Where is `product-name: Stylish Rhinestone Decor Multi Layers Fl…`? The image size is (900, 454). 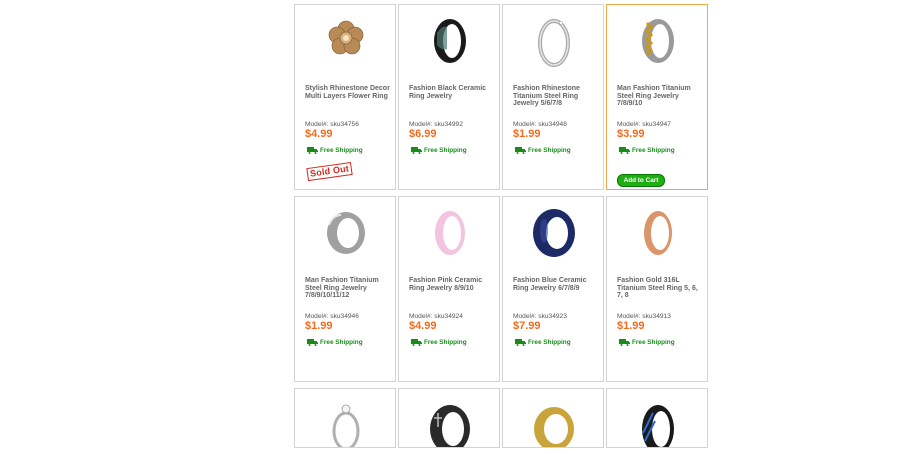
product-name: Stylish Rhinestone Decor Multi Layers Fl… is located at coordinates (349, 92).